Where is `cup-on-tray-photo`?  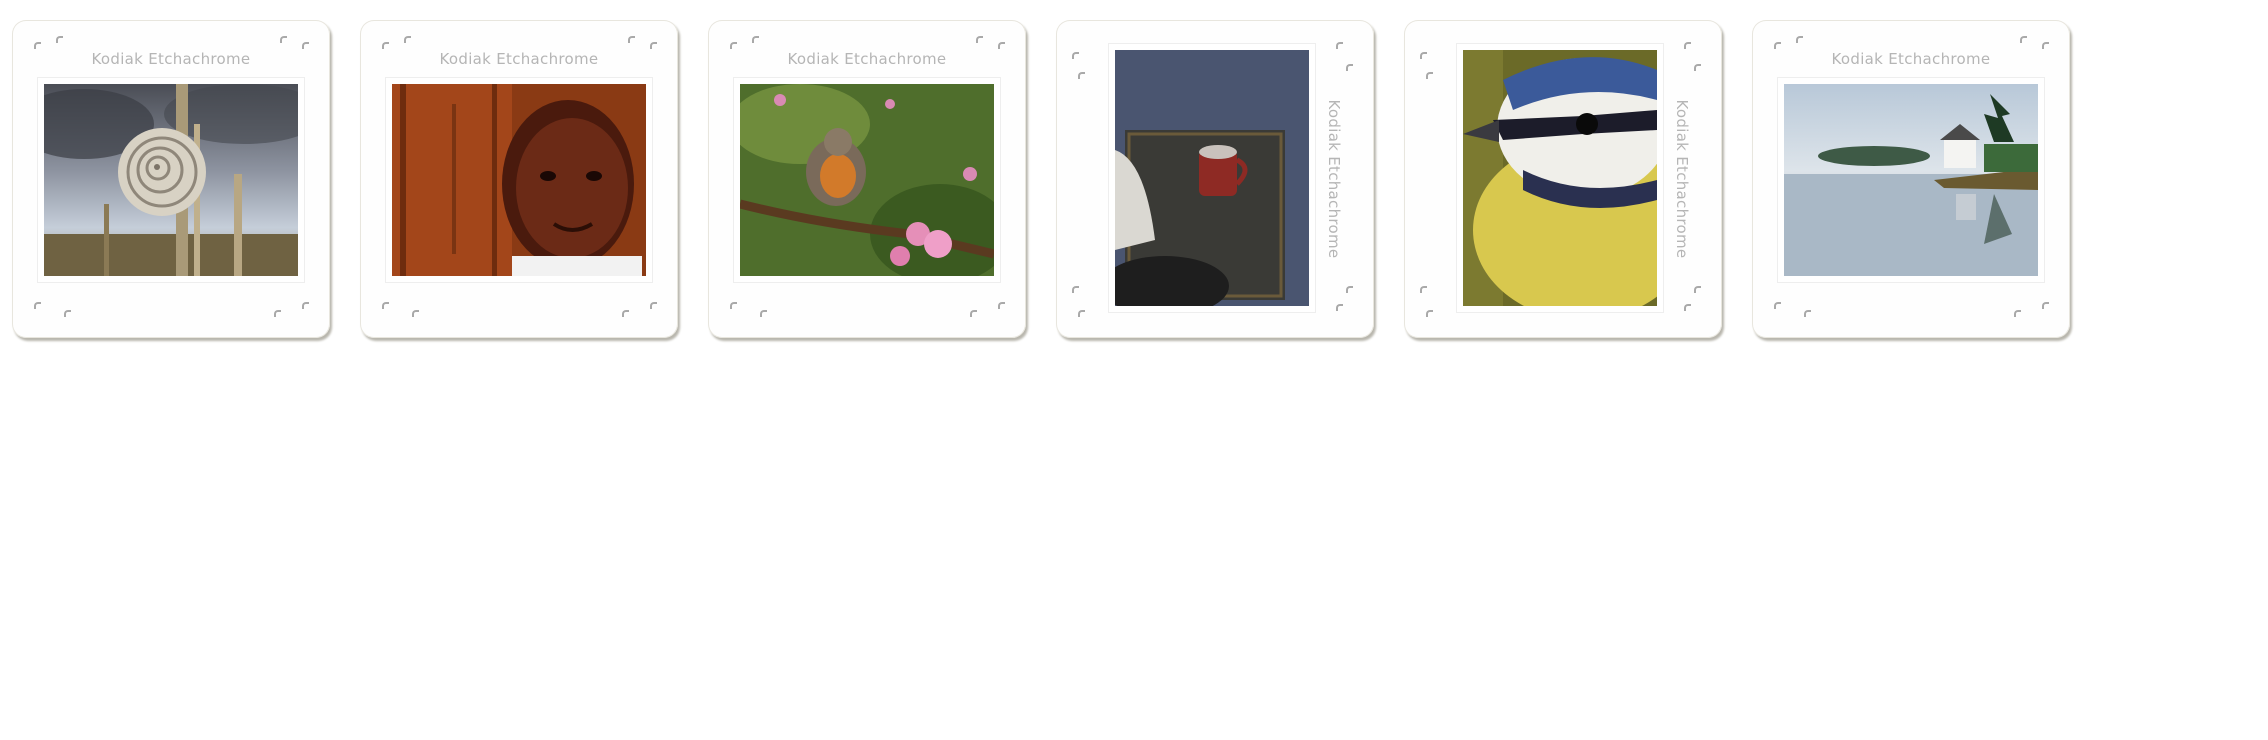 cup-on-tray-photo is located at coordinates (1212, 178).